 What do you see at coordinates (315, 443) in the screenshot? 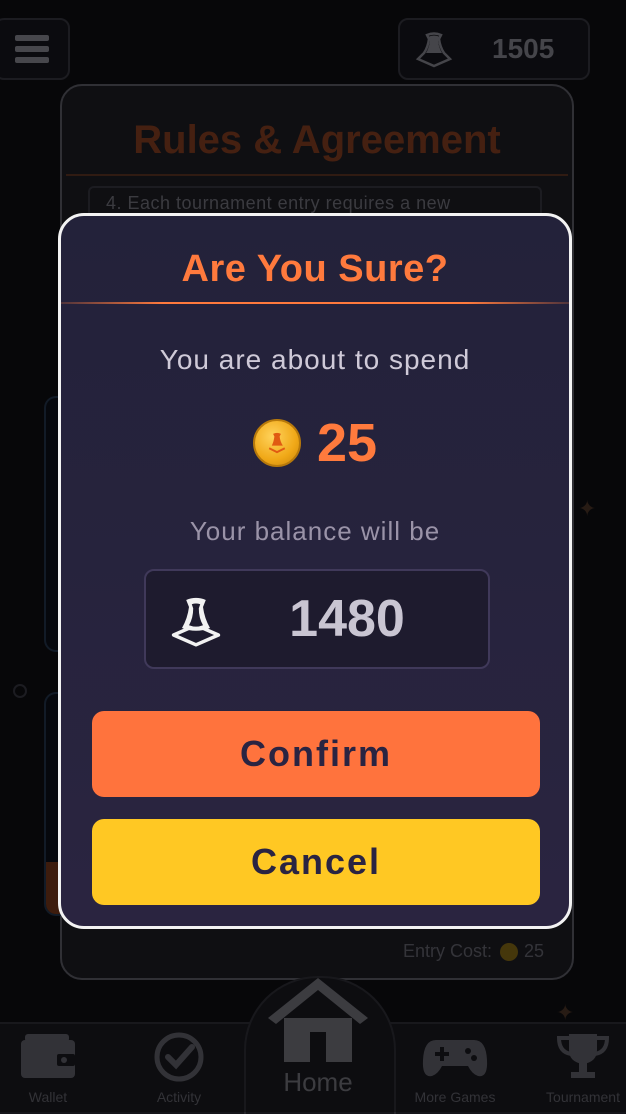
I see `spend-amount-row: 25` at bounding box center [315, 443].